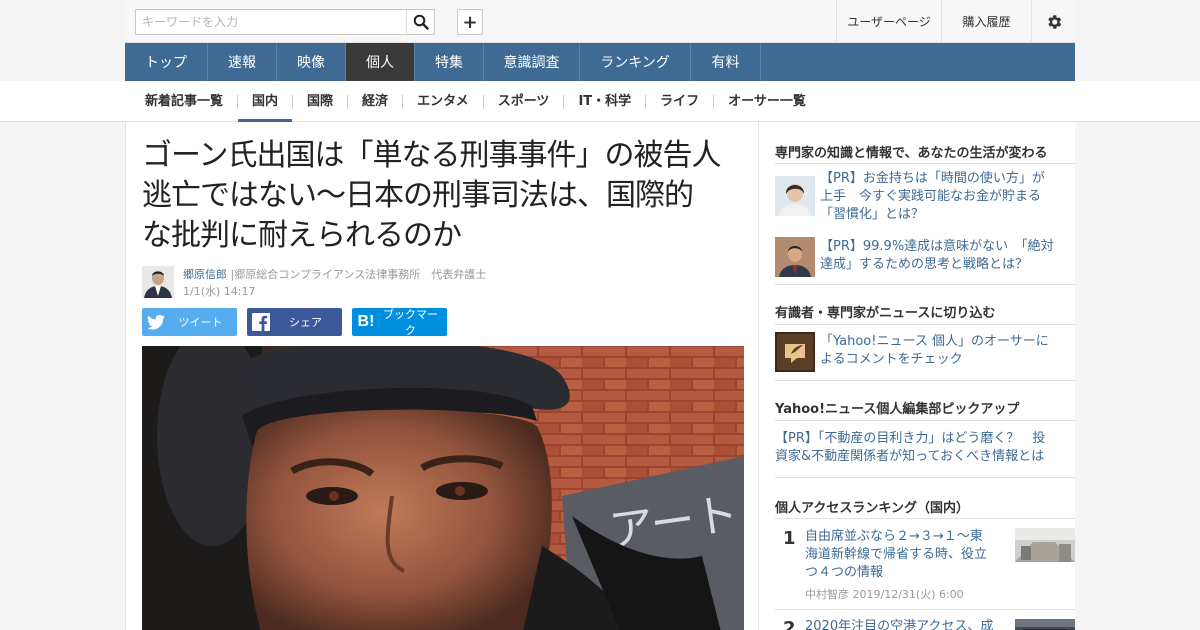 The height and width of the screenshot is (630, 1200). I want to click on search-box, so click(285, 22).